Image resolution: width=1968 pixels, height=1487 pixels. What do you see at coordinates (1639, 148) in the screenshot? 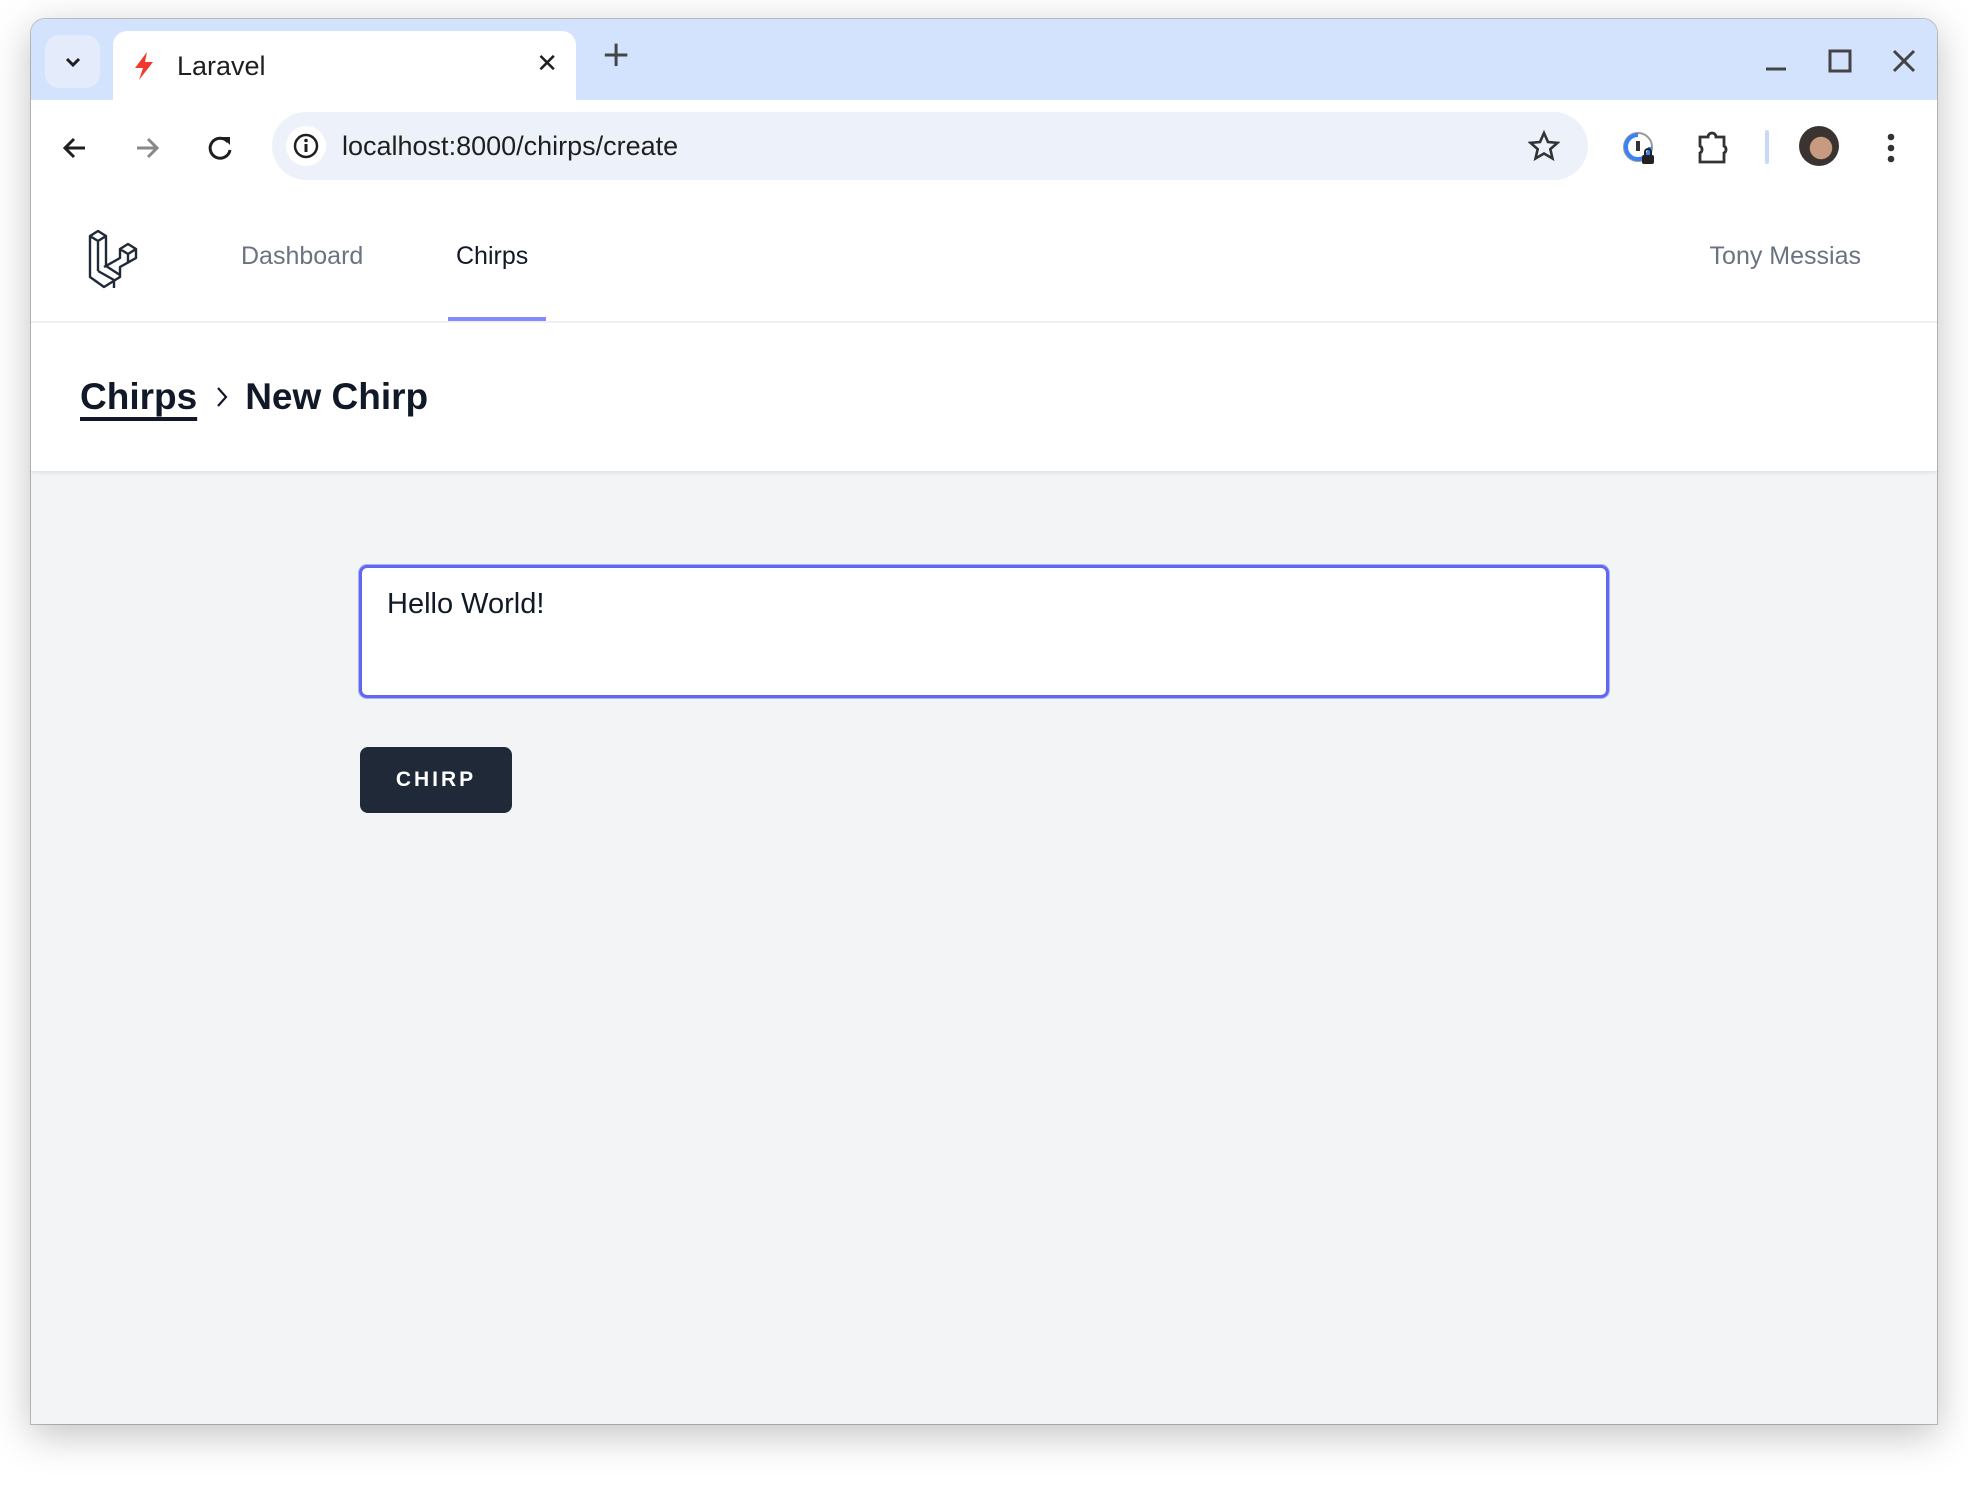
I see `password-manager-icon` at bounding box center [1639, 148].